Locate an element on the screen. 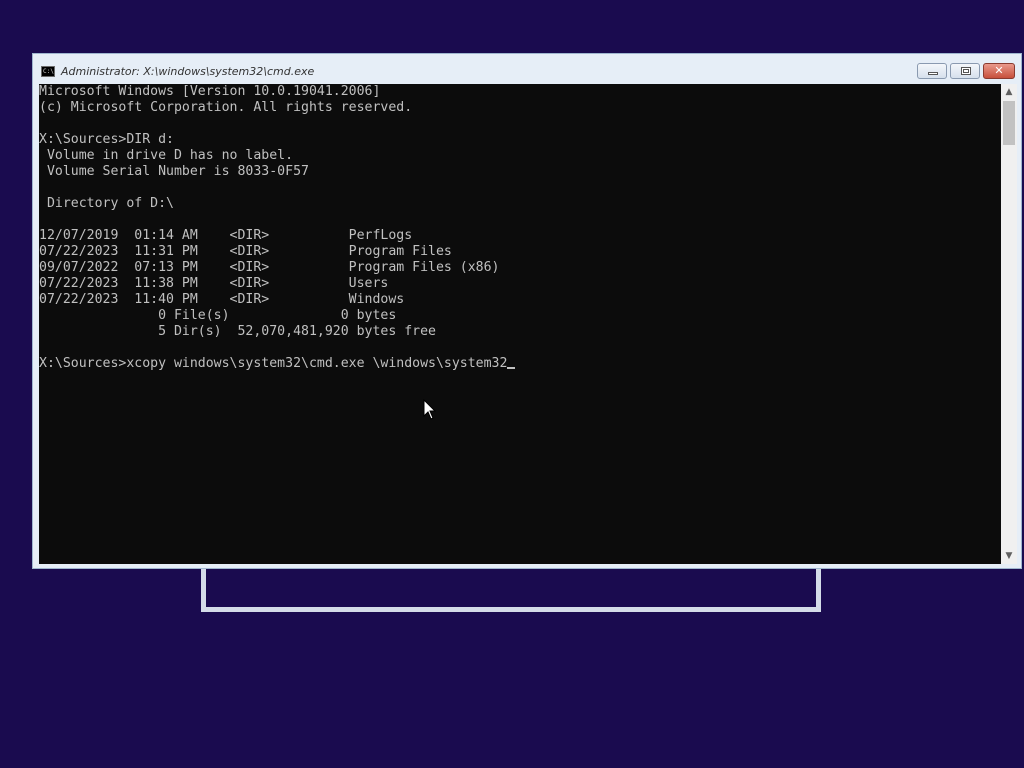 This screenshot has height=768, width=1024. close-icon: ✕ is located at coordinates (999, 70).